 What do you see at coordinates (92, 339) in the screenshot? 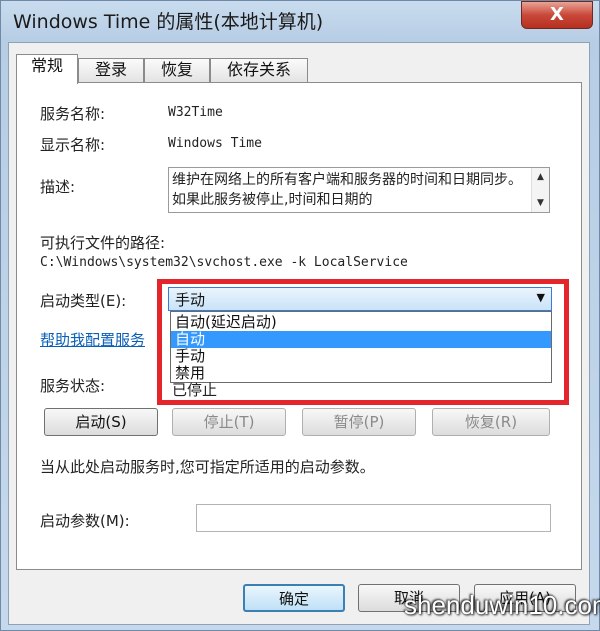
I see `help-configure-link: 帮助我配置服务` at bounding box center [92, 339].